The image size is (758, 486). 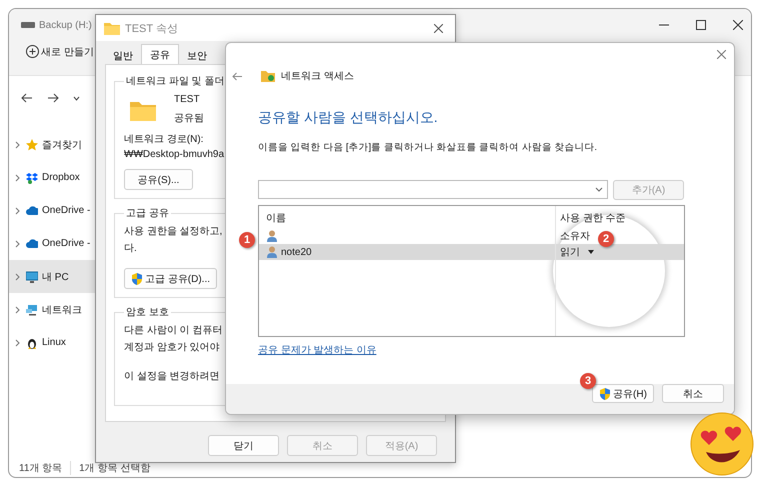 What do you see at coordinates (151, 29) in the screenshot?
I see `window-title: TEST 속성` at bounding box center [151, 29].